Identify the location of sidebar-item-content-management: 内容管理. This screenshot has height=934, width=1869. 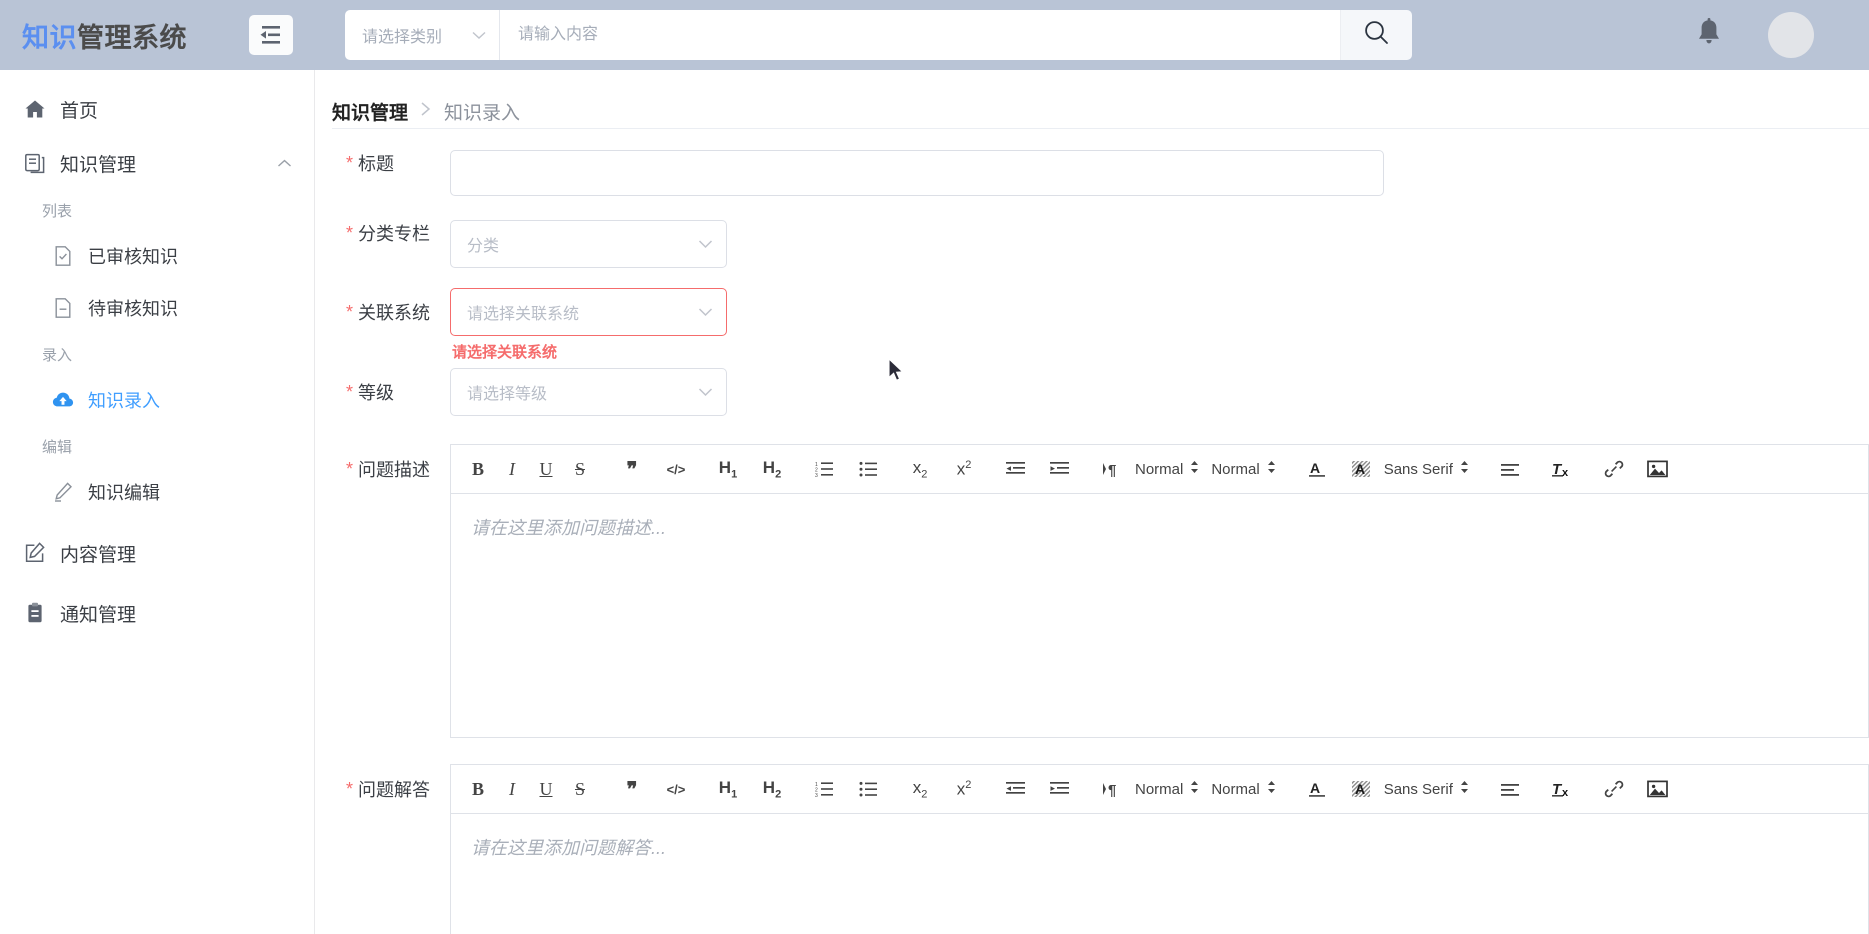
(157, 553).